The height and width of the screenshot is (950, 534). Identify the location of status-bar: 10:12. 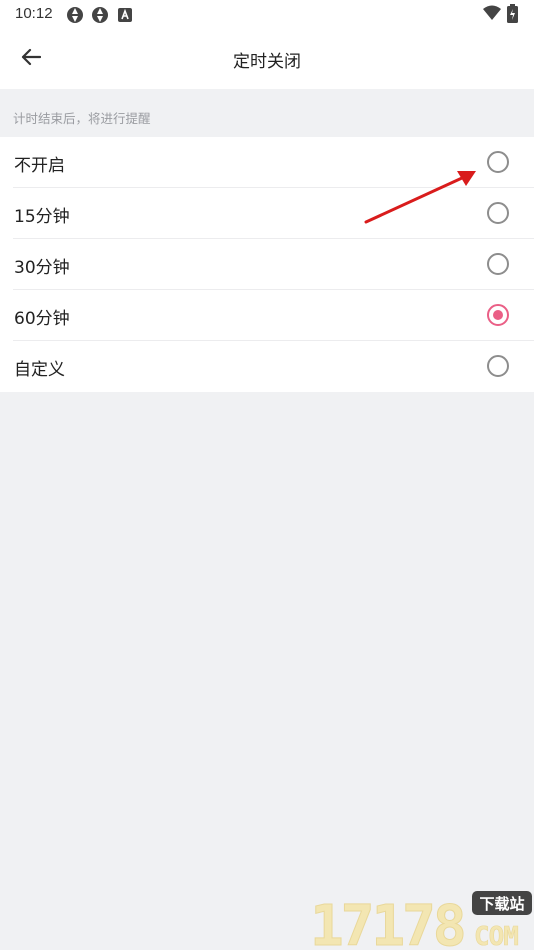
(267, 14).